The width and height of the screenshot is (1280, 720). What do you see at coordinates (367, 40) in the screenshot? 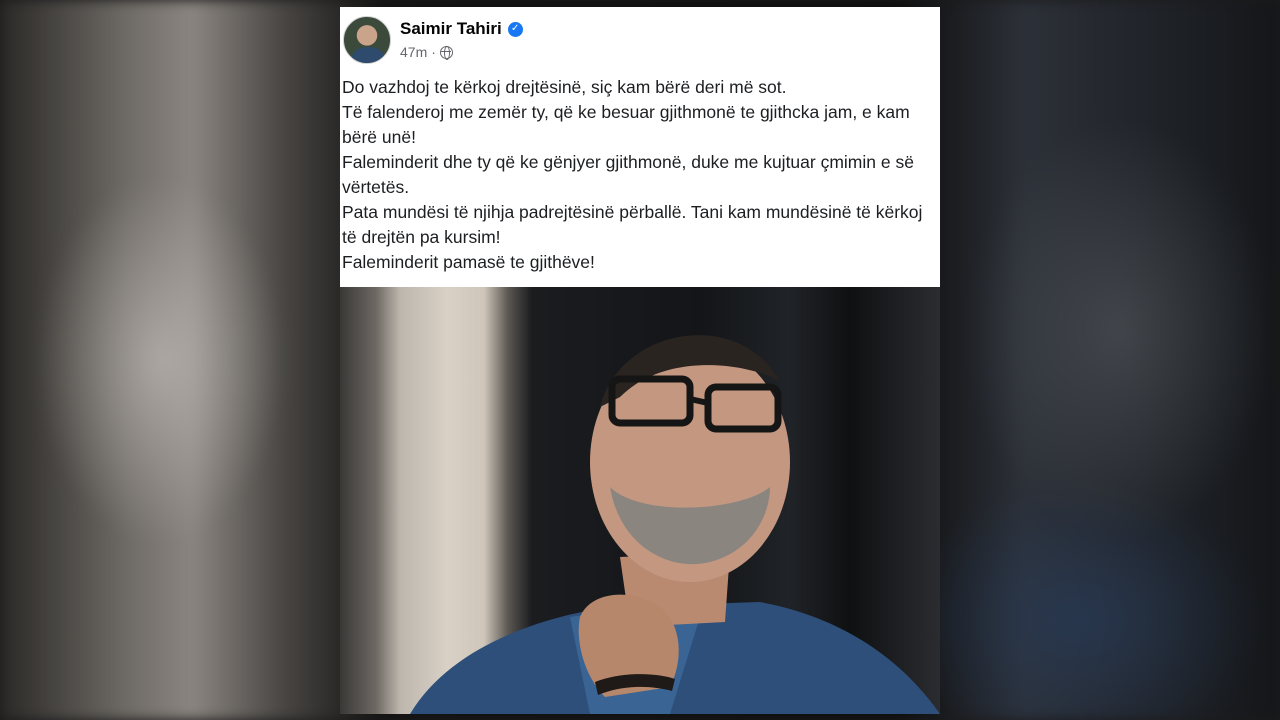
I see `author-avatar` at bounding box center [367, 40].